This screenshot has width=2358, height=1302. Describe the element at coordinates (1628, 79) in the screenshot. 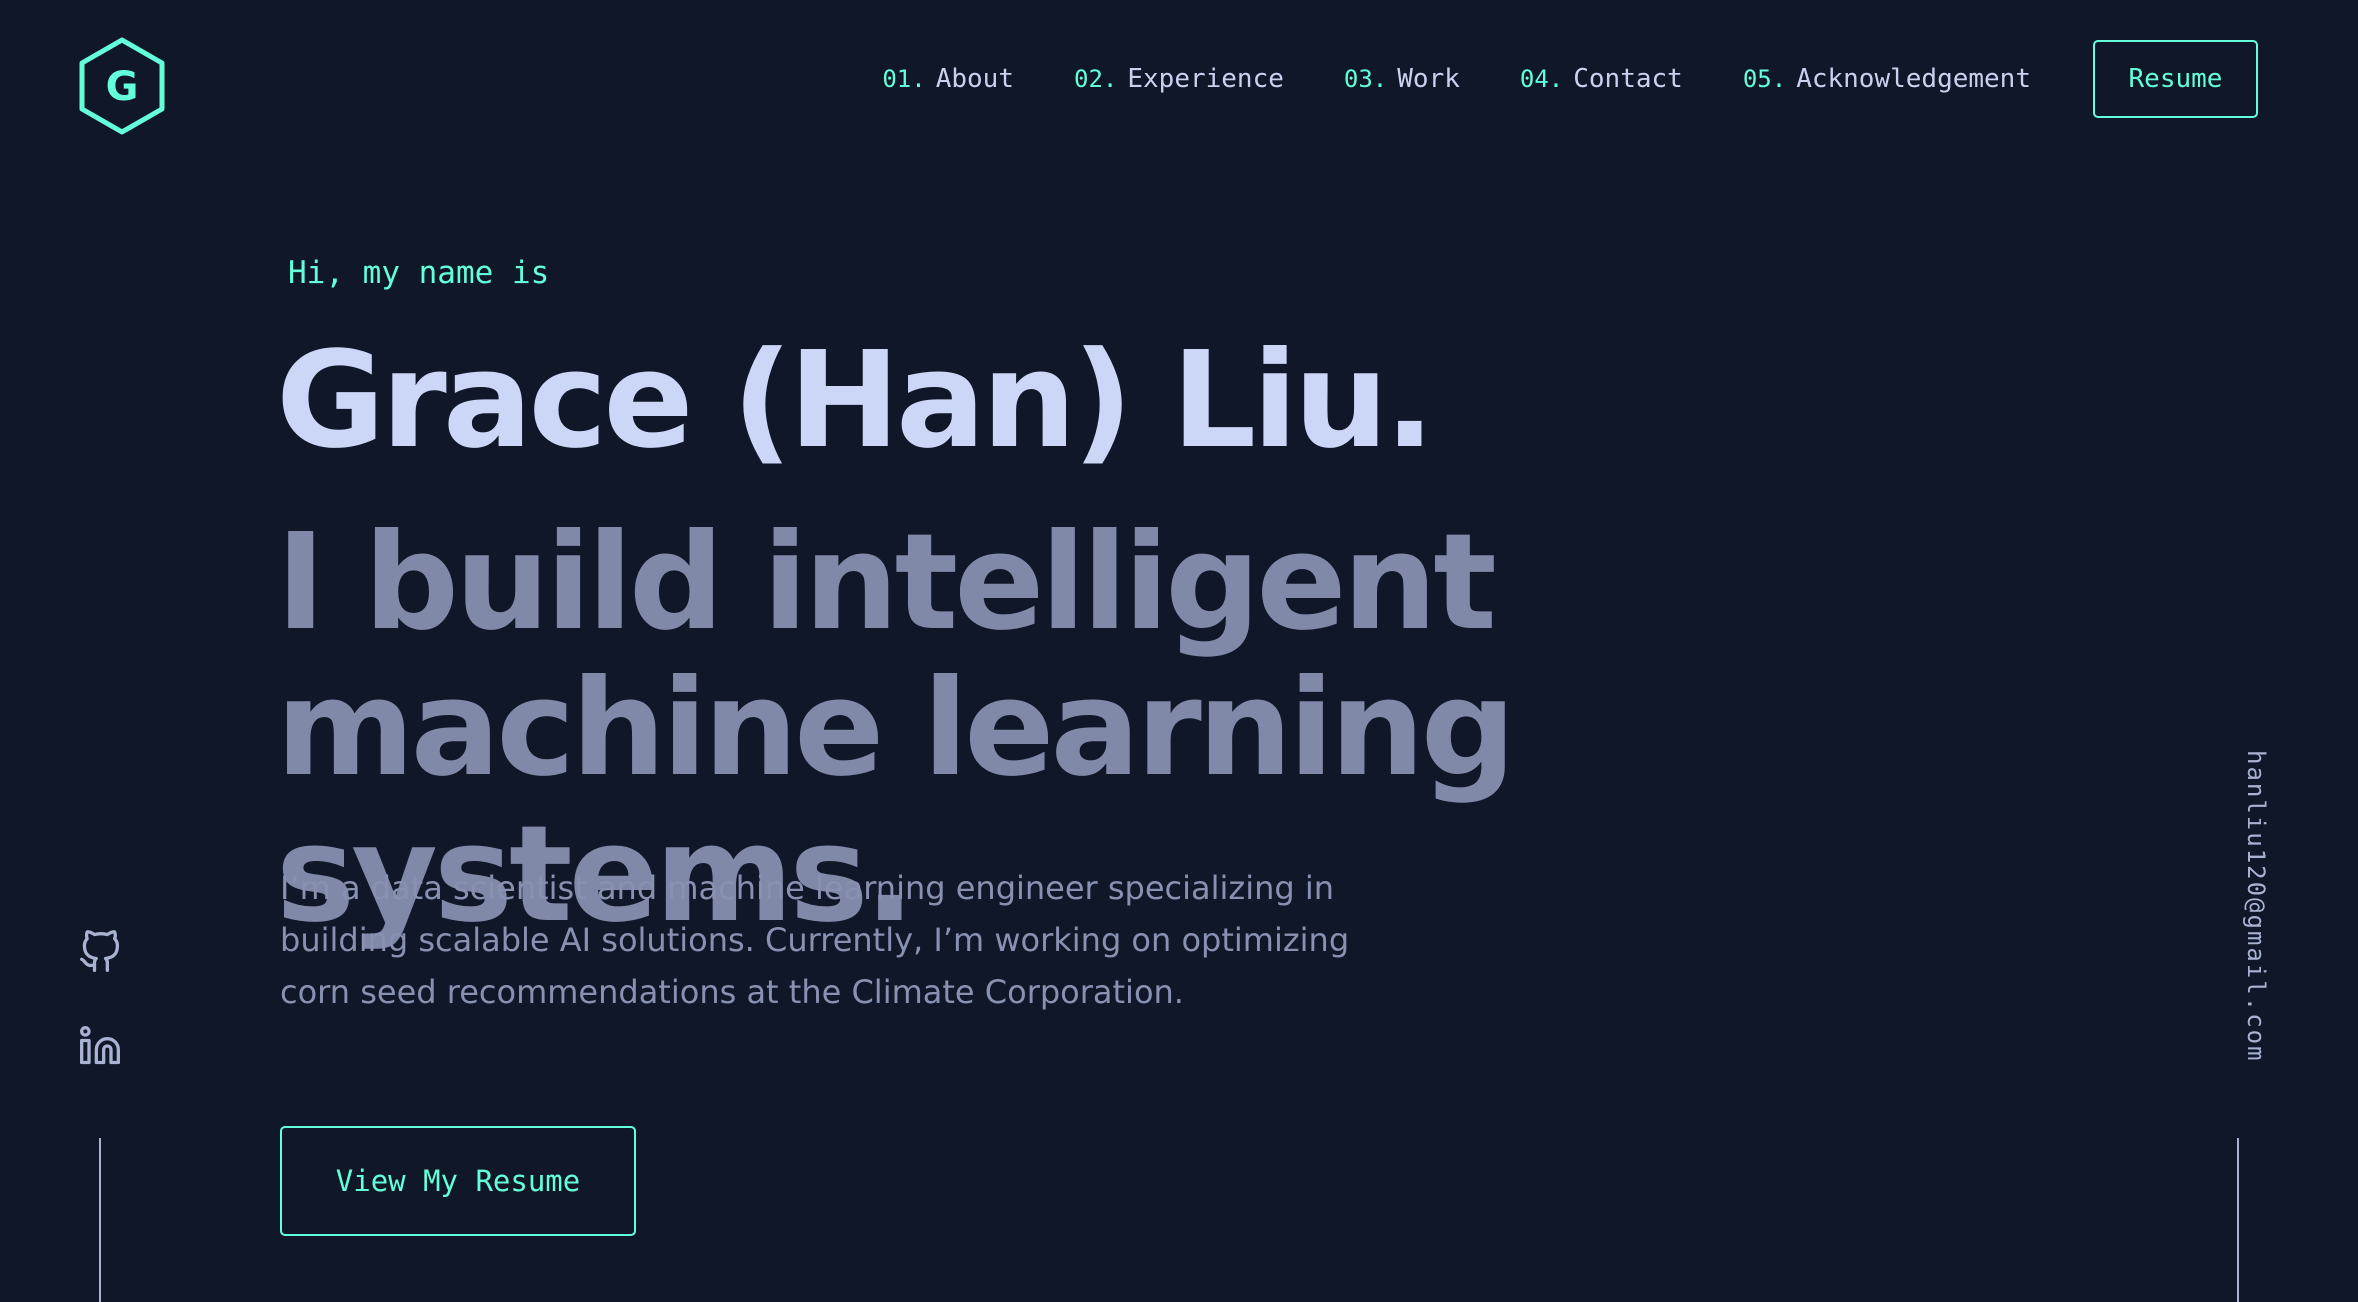

I see `nav-item-label: Contact` at that location.